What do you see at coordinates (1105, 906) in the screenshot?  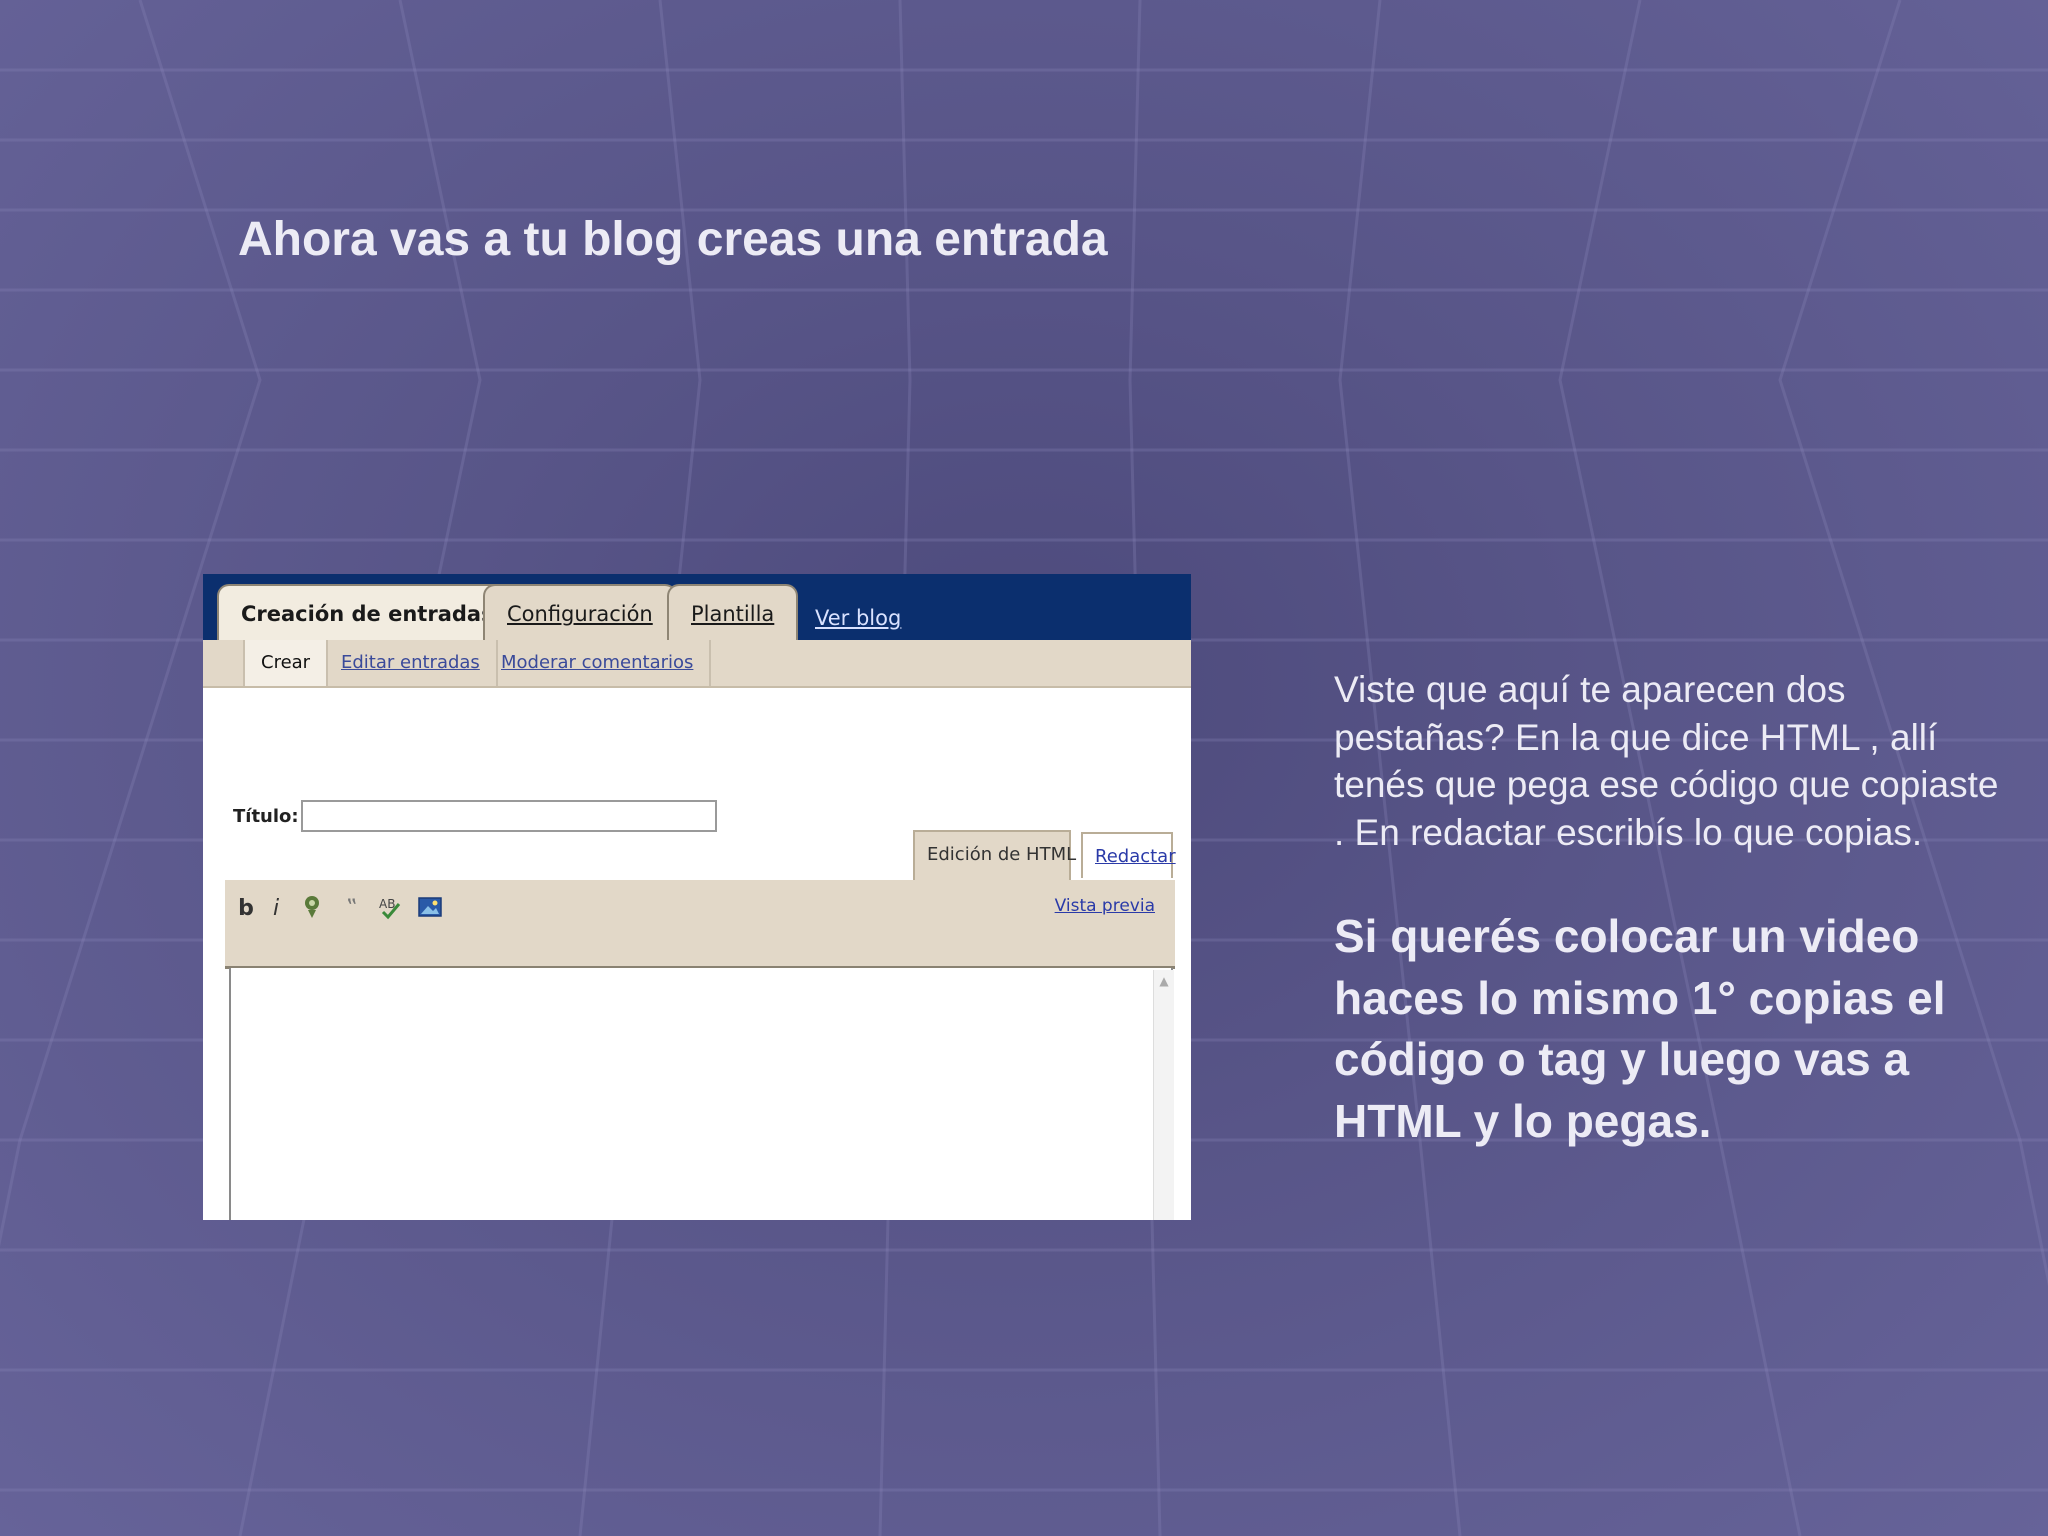 I see `preview-link: Vista previa` at bounding box center [1105, 906].